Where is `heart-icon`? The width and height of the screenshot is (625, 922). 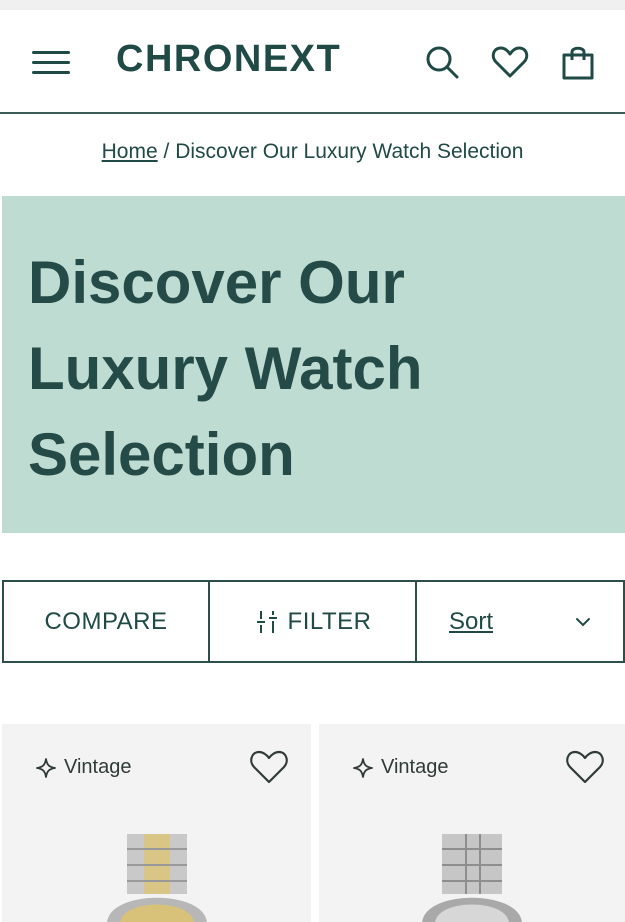 heart-icon is located at coordinates (510, 62).